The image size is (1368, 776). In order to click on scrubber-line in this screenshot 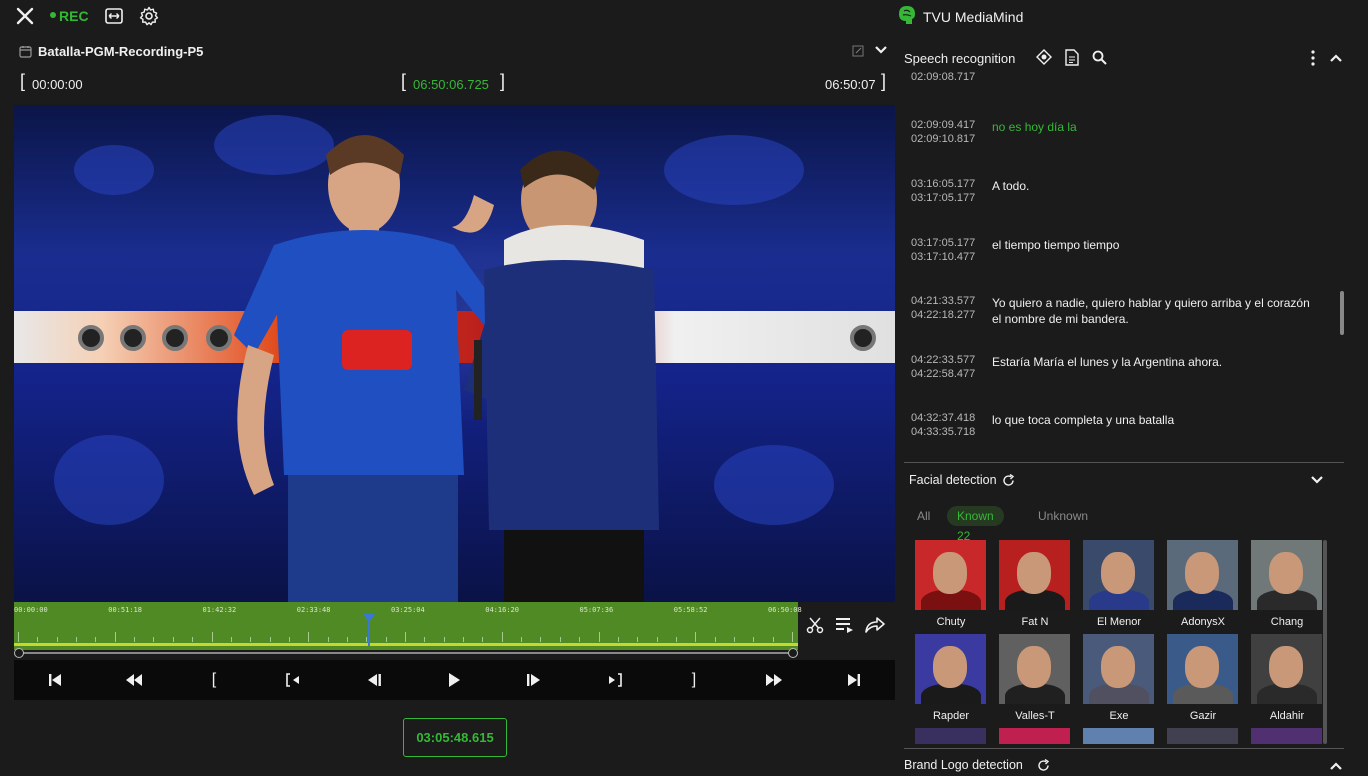, I will do `click(406, 653)`.